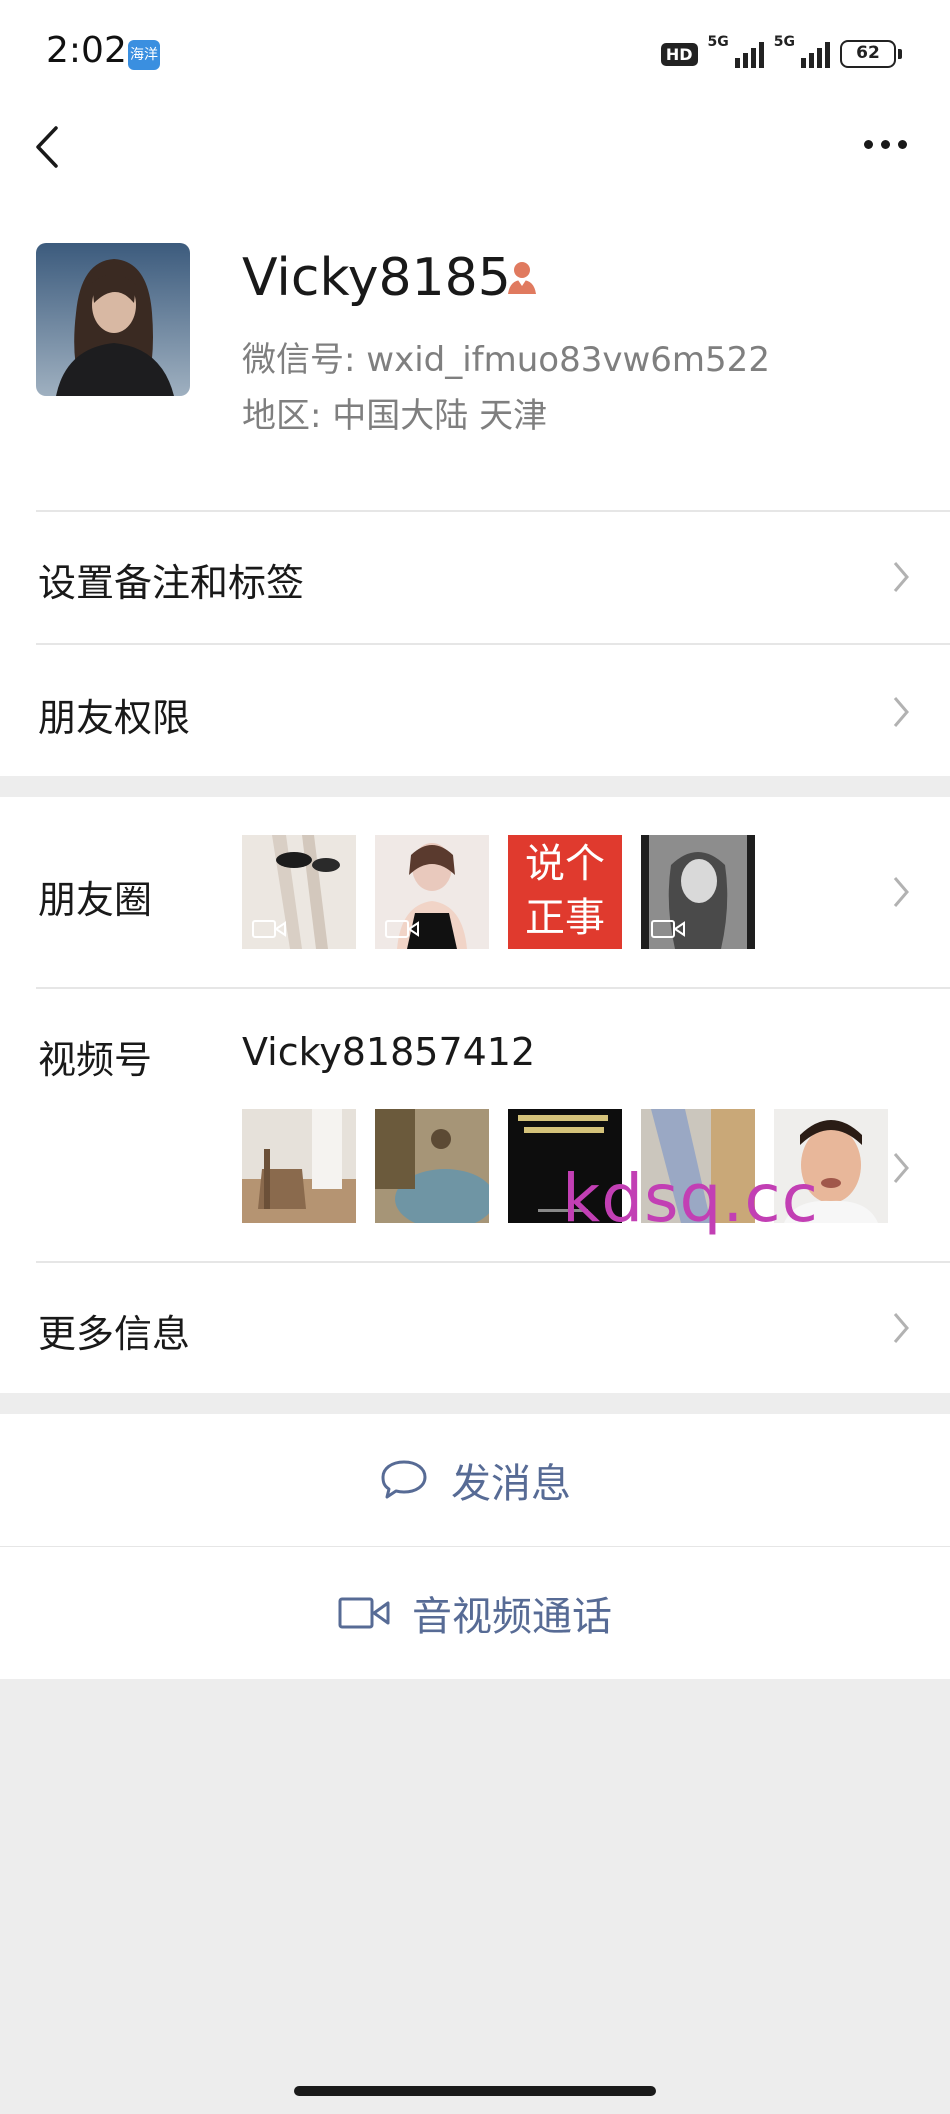 The image size is (950, 2114). I want to click on more-info-row: 更多信息, so click(475, 1328).